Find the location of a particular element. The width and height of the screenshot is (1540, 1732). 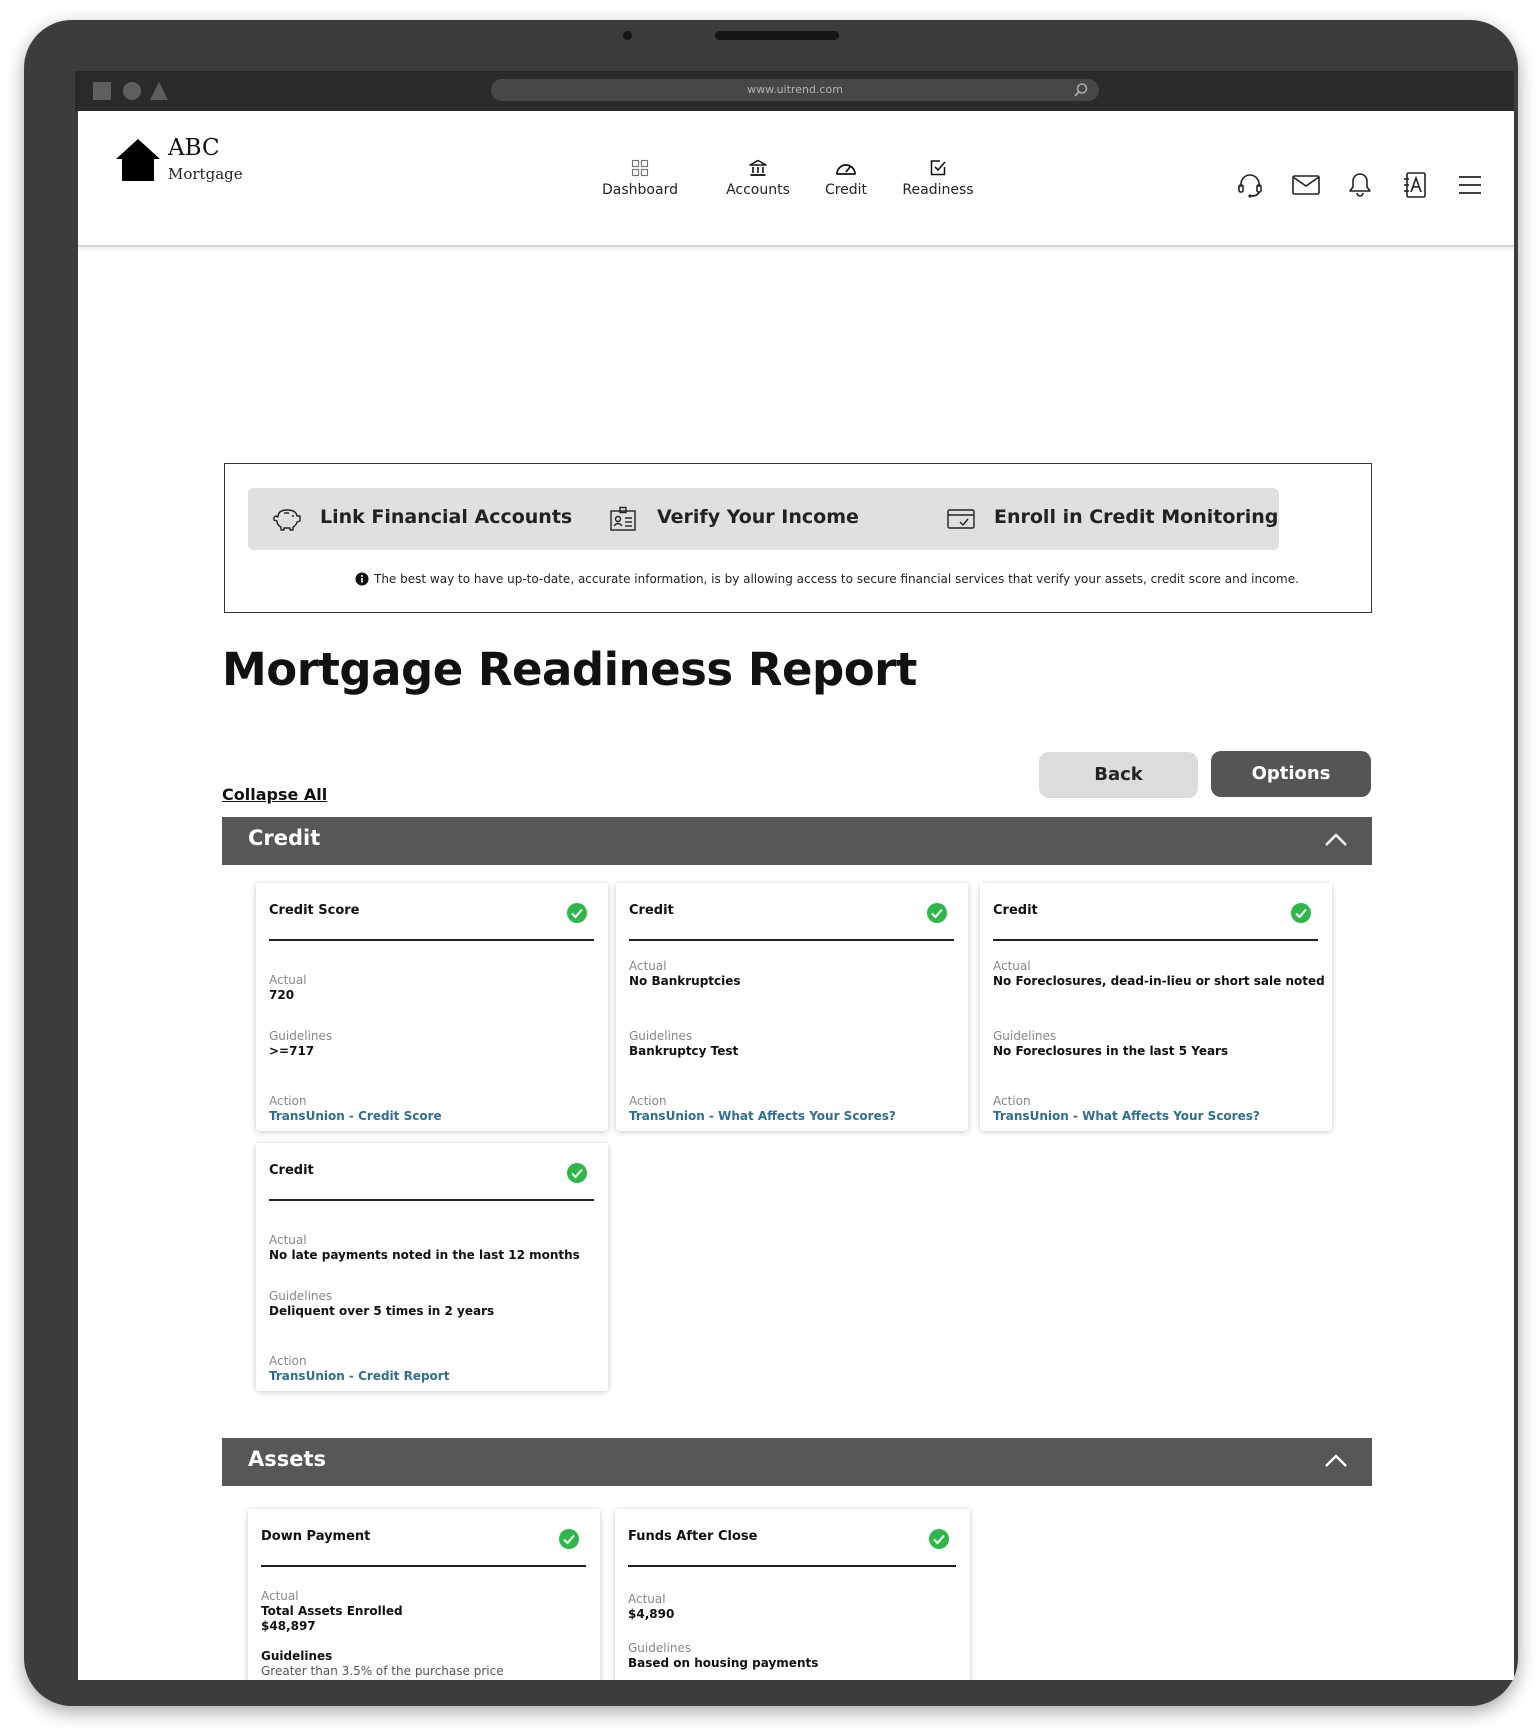

dashboard-icon is located at coordinates (640, 168).